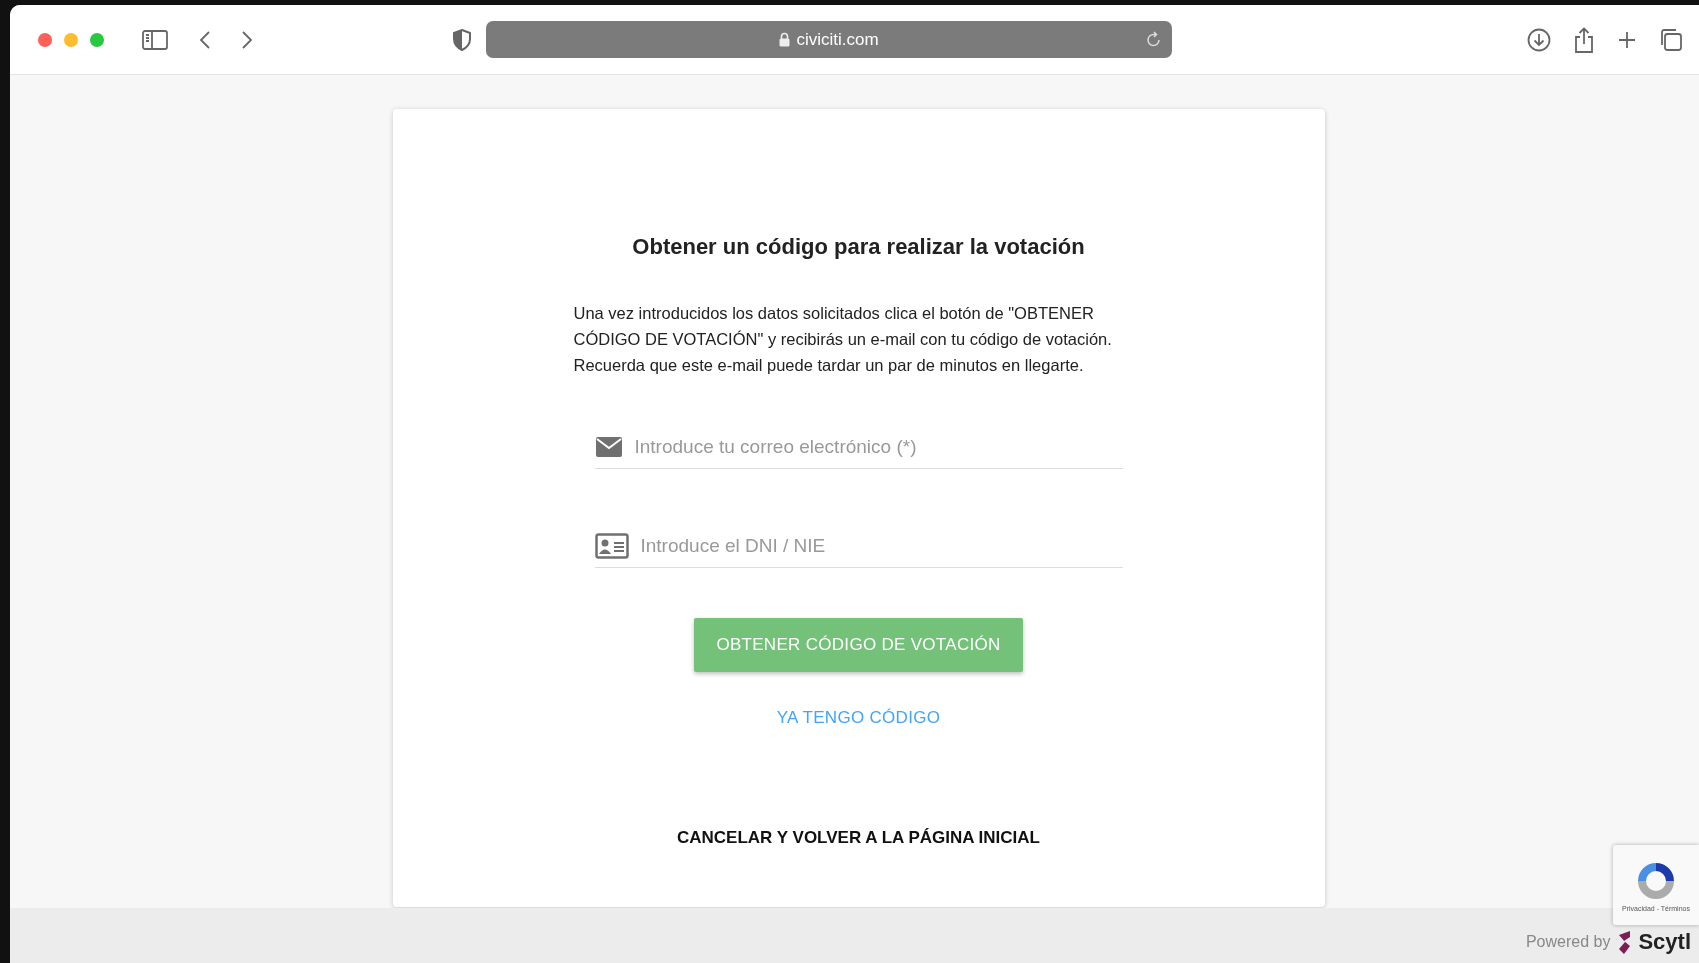 This screenshot has width=1699, height=963. I want to click on shield-icon, so click(462, 39).